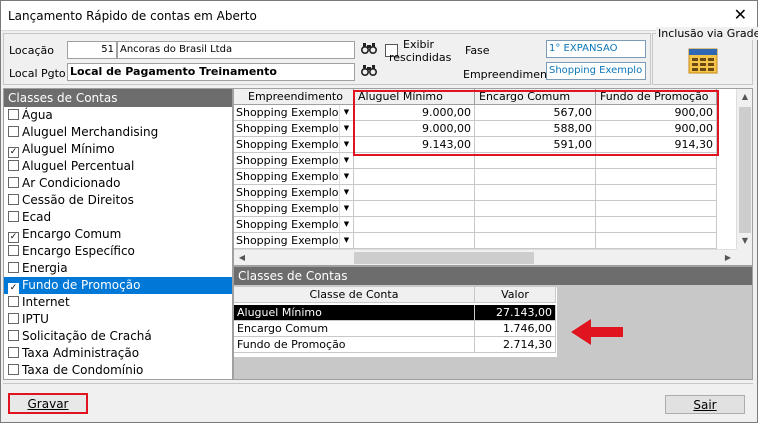 This screenshot has width=758, height=423. What do you see at coordinates (118, 234) in the screenshot?
I see `class-item: ✓ Encargo Comum` at bounding box center [118, 234].